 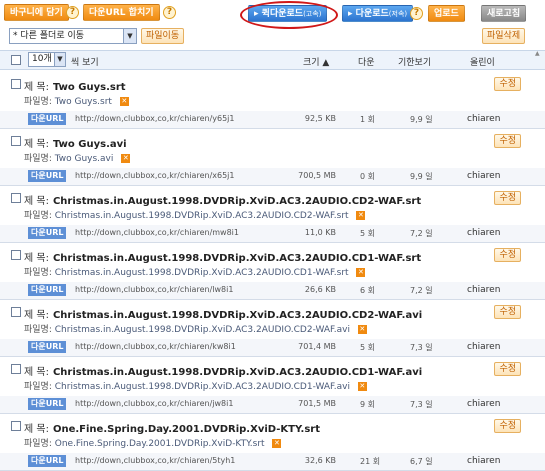 What do you see at coordinates (289, 15) in the screenshot?
I see `highlight-circle` at bounding box center [289, 15].